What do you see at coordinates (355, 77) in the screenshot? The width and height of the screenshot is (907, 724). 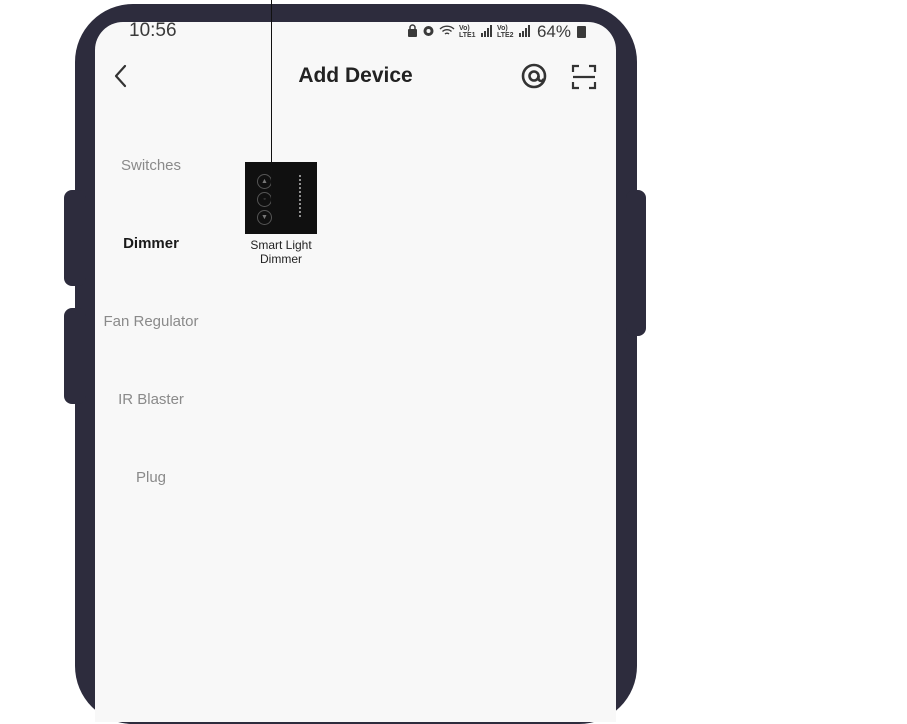 I see `top-bar: Add Device` at bounding box center [355, 77].